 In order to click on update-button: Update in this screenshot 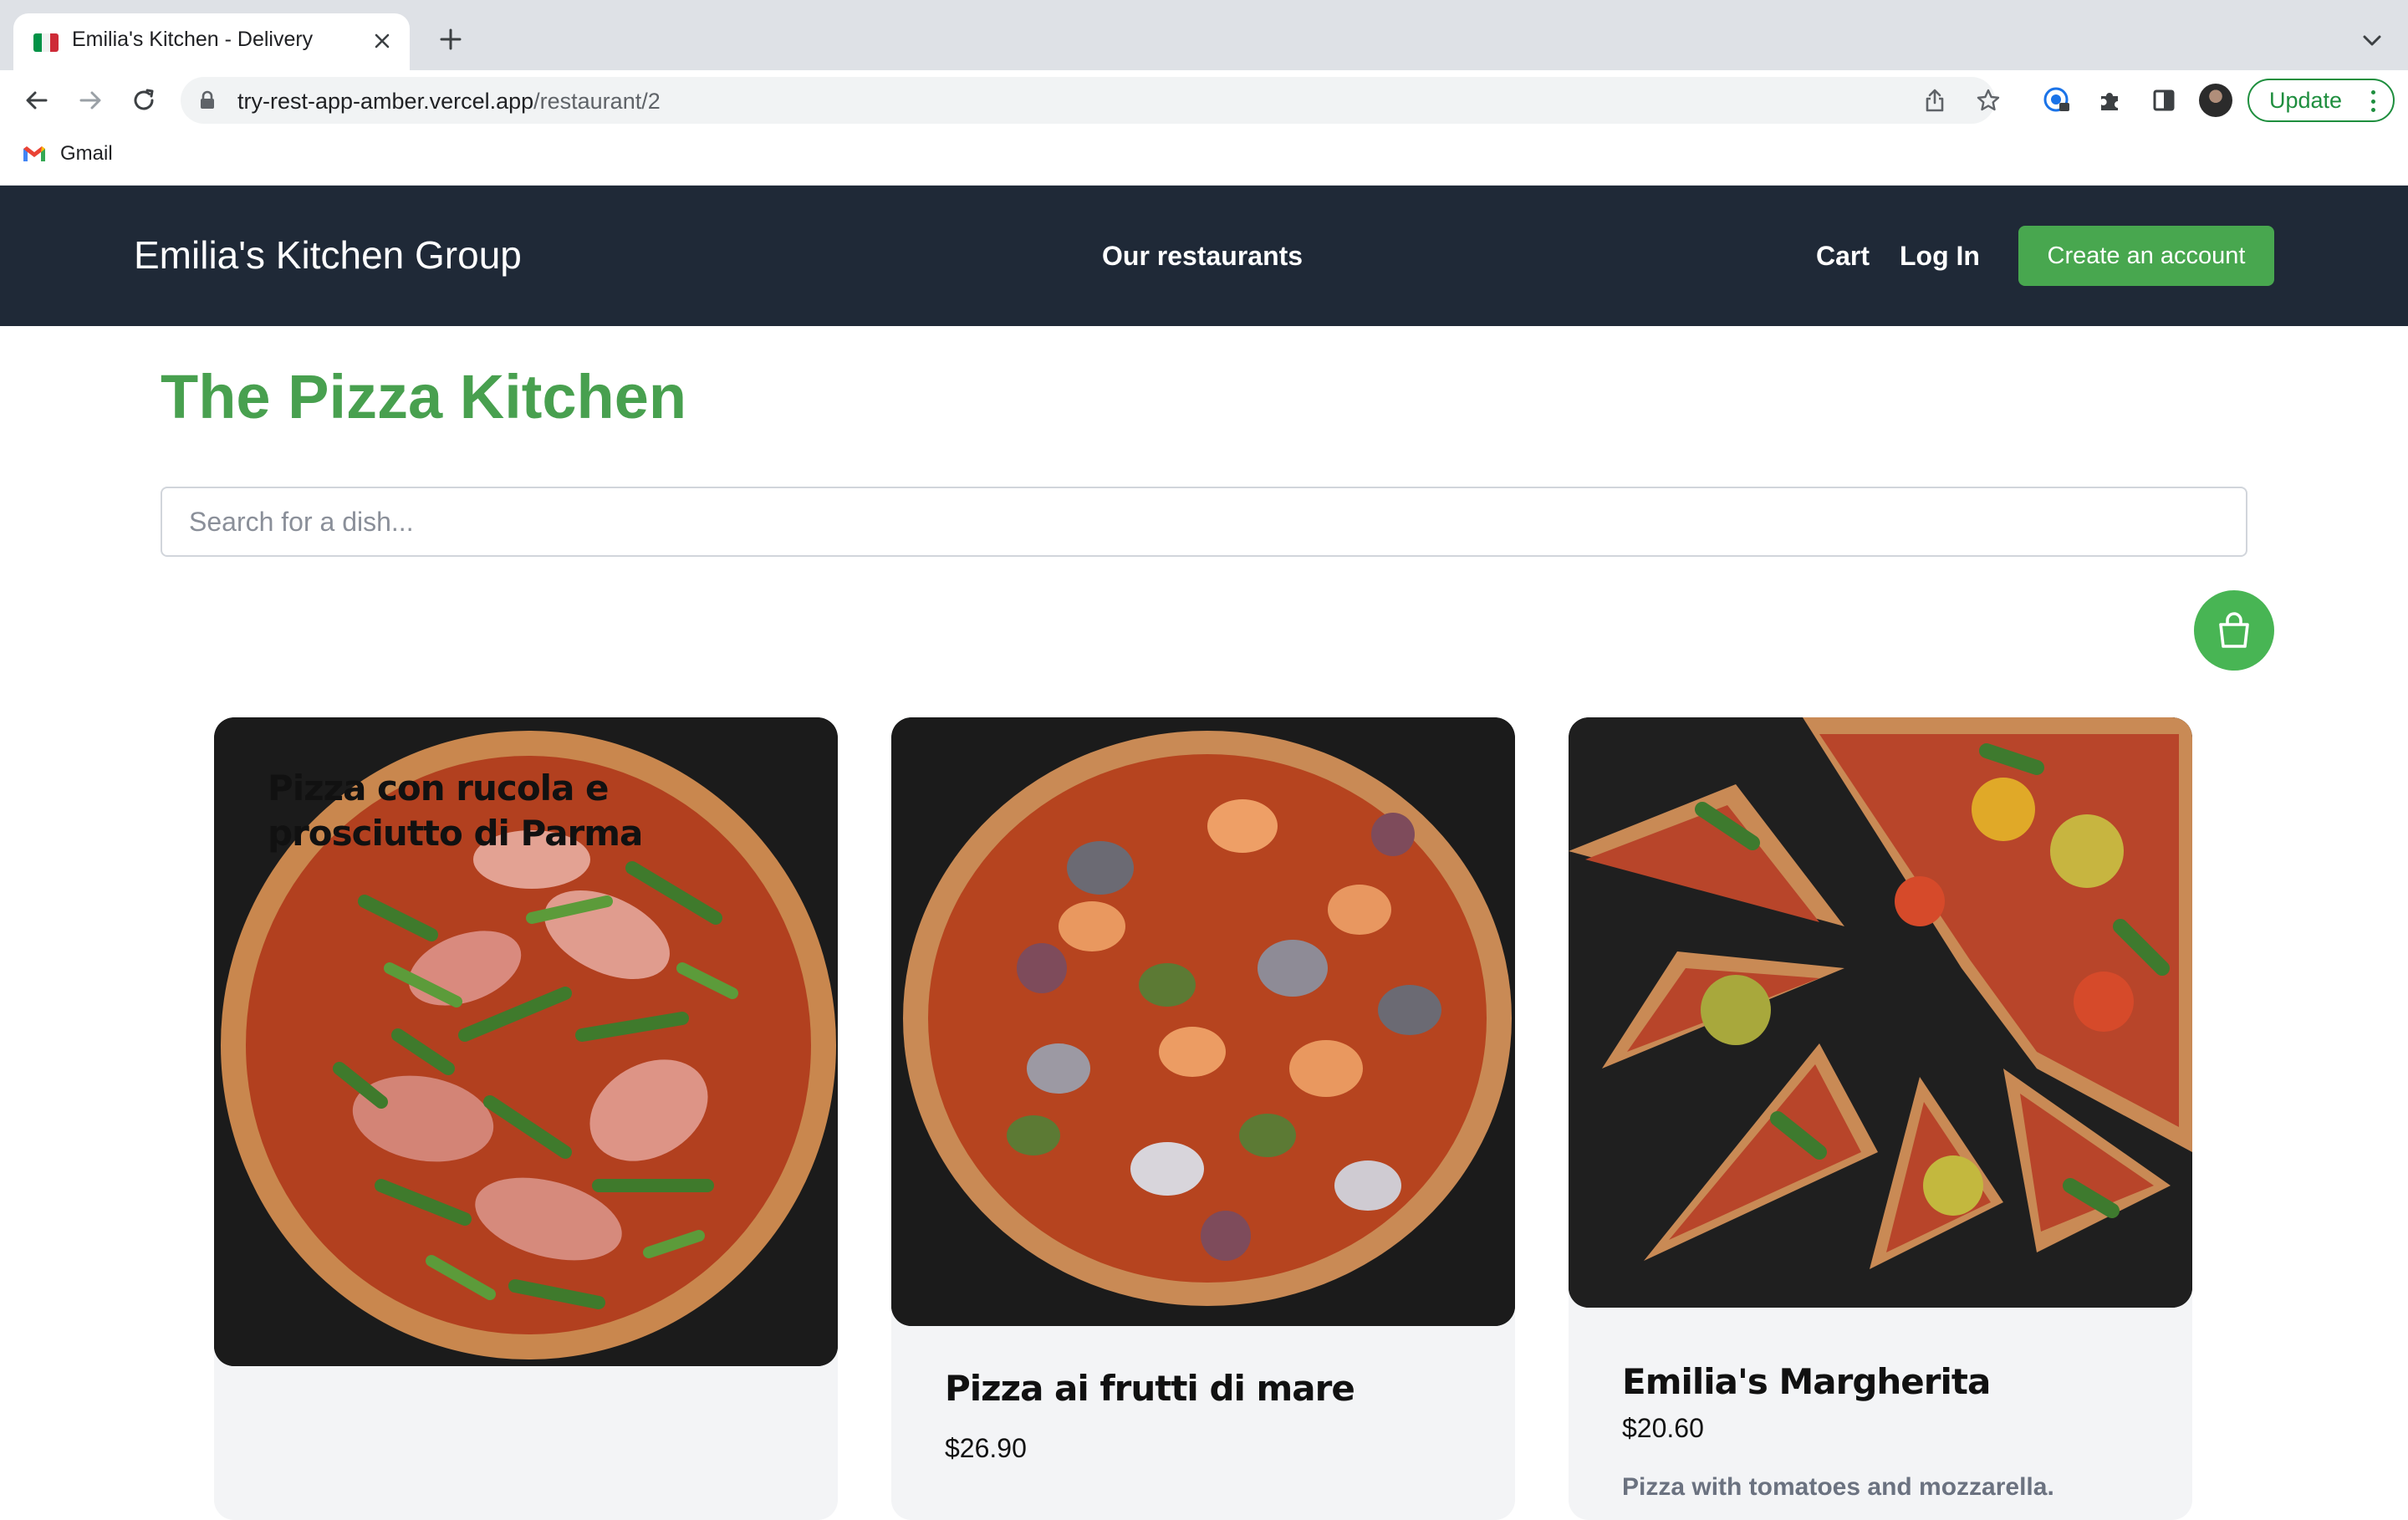, I will do `click(2321, 101)`.